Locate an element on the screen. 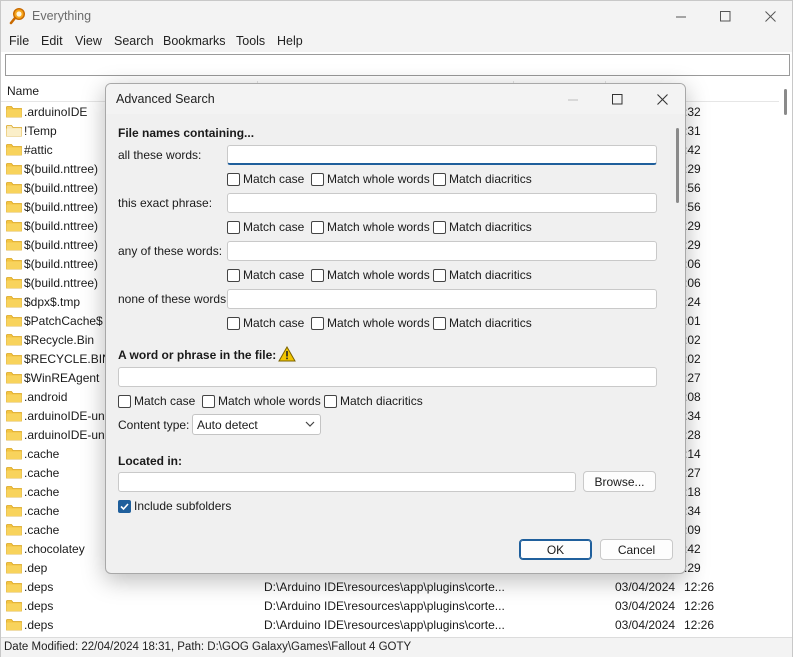 The width and height of the screenshot is (793, 657). file-time: :18 is located at coordinates (692, 492).